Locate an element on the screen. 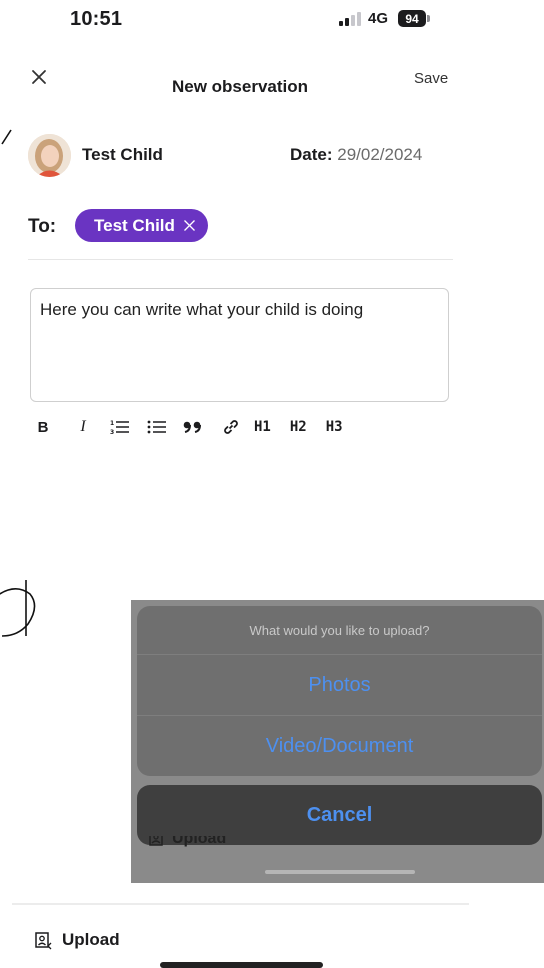  status-time: 10:51 is located at coordinates (96, 19).